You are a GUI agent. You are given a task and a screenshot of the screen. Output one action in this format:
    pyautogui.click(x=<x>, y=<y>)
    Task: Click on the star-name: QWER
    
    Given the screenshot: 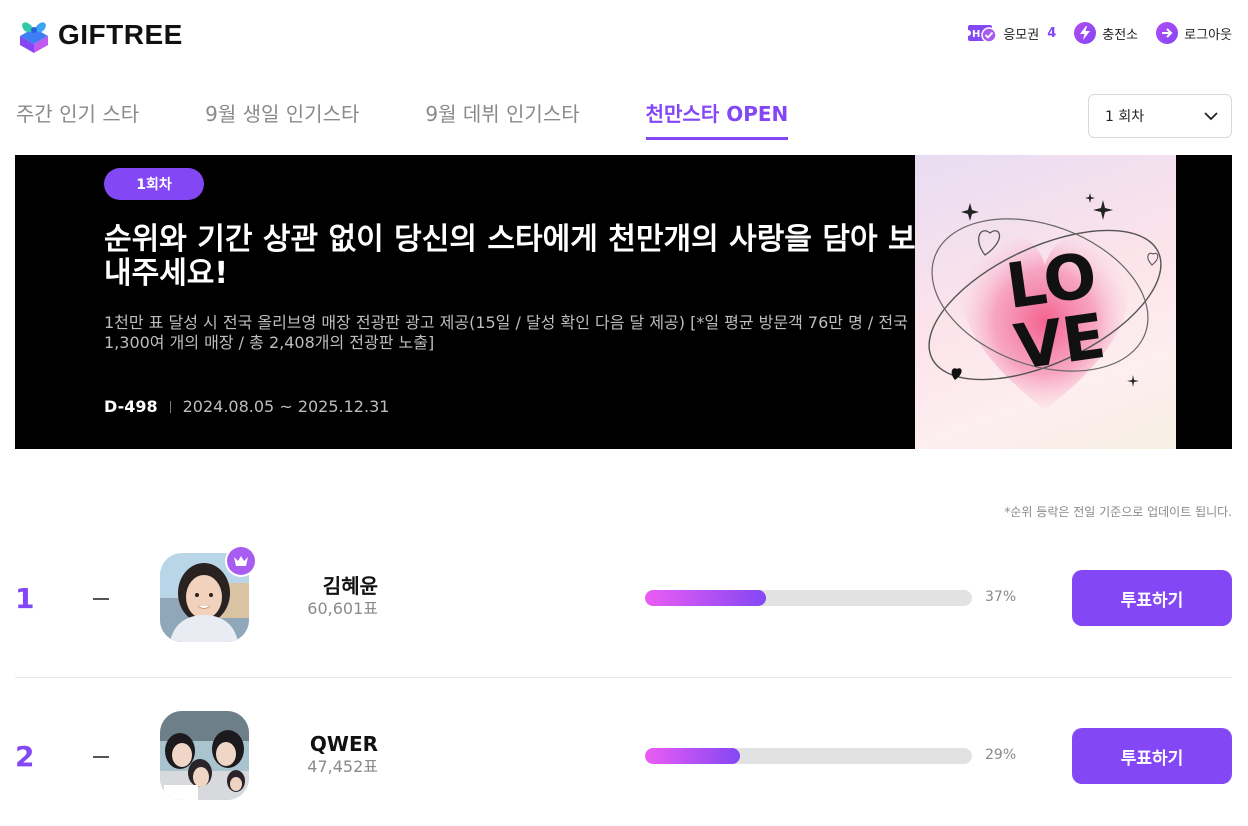 What is the action you would take?
    pyautogui.click(x=343, y=744)
    